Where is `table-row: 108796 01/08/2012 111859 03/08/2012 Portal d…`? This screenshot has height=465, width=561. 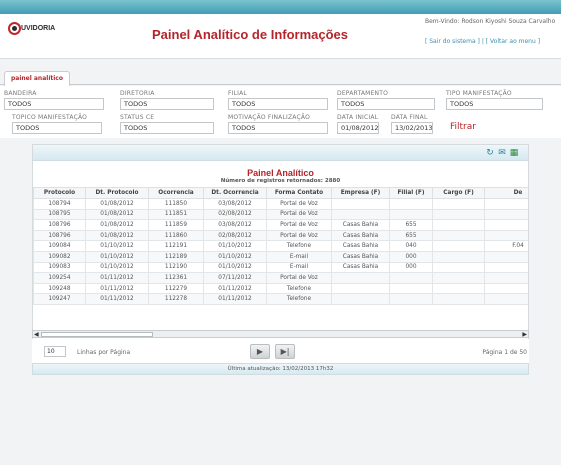
table-row: 108796 01/08/2012 111859 03/08/2012 Portal d… is located at coordinates (280, 225).